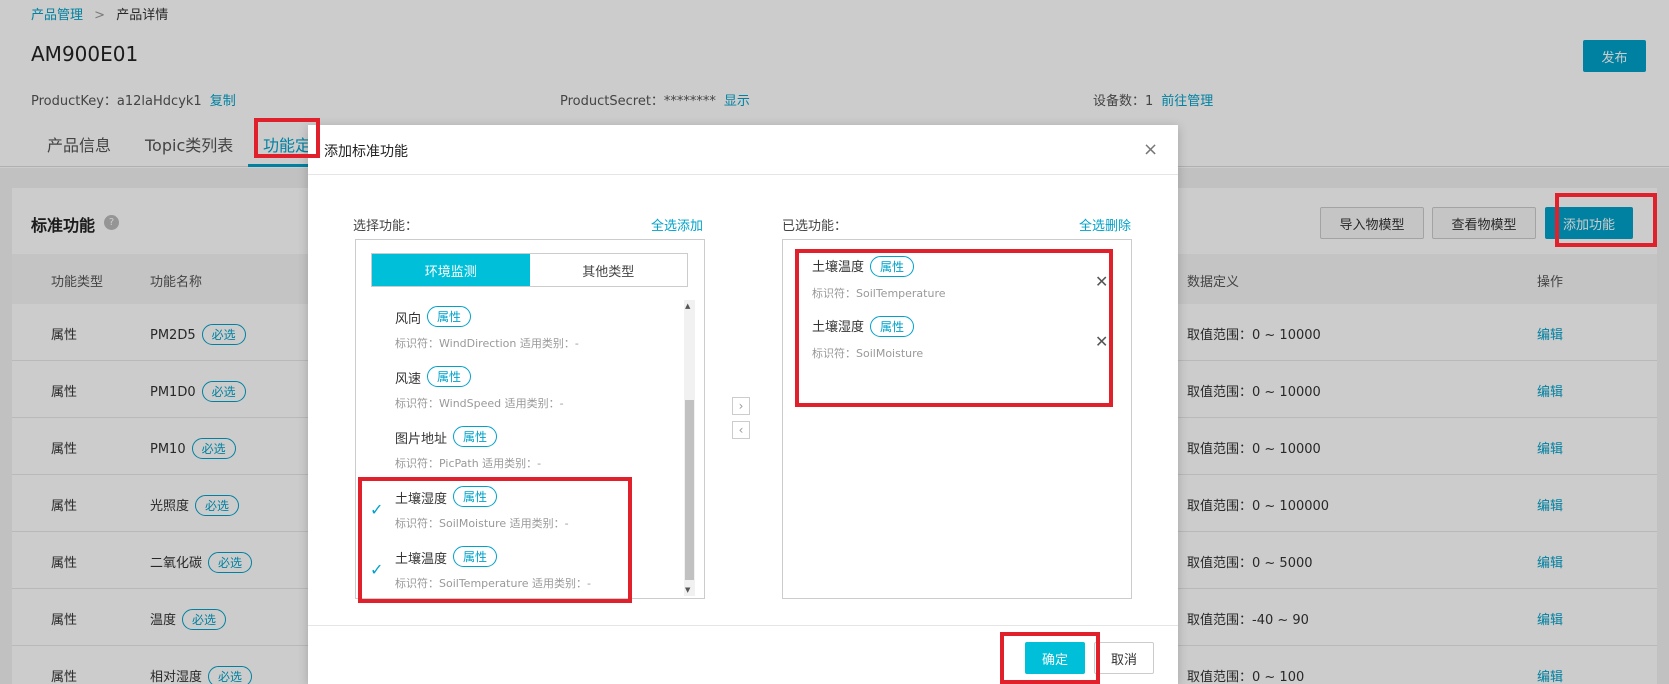 The width and height of the screenshot is (1669, 684). Describe the element at coordinates (479, 403) in the screenshot. I see `function-identifier: 标识符：WindSpeed 适用类别：-` at that location.